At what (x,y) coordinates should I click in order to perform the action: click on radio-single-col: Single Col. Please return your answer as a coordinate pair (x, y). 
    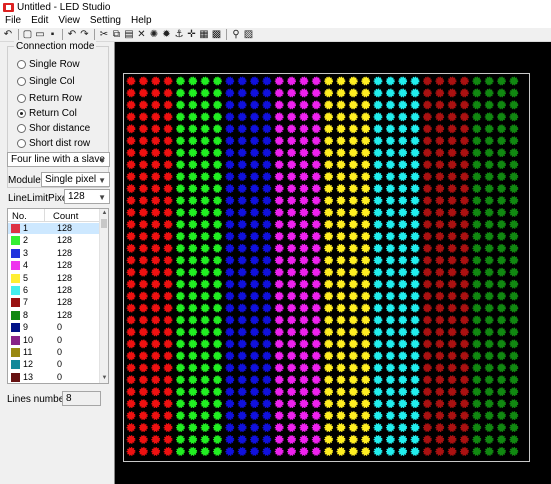
    Looking at the image, I should click on (46, 81).